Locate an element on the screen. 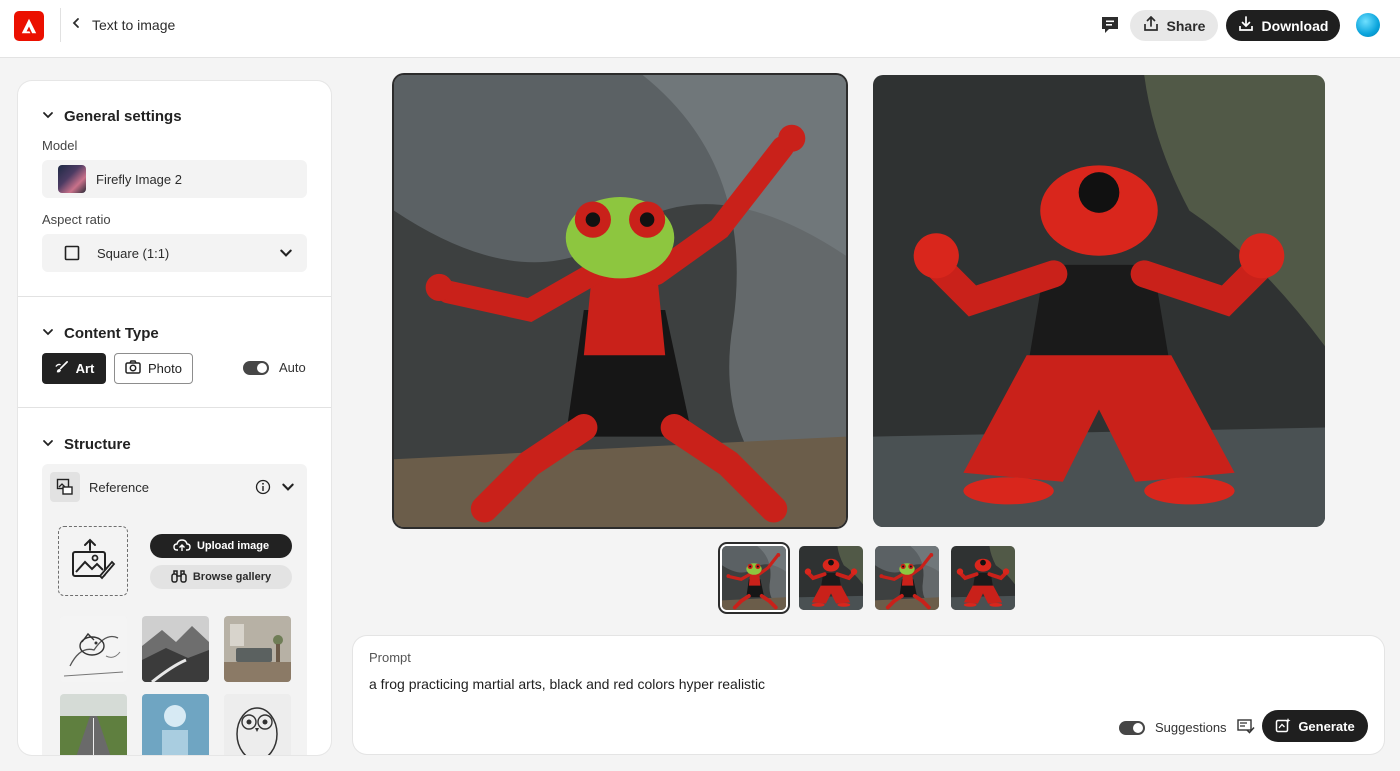 This screenshot has width=1400, height=771. structure-heading: Structure is located at coordinates (97, 444).